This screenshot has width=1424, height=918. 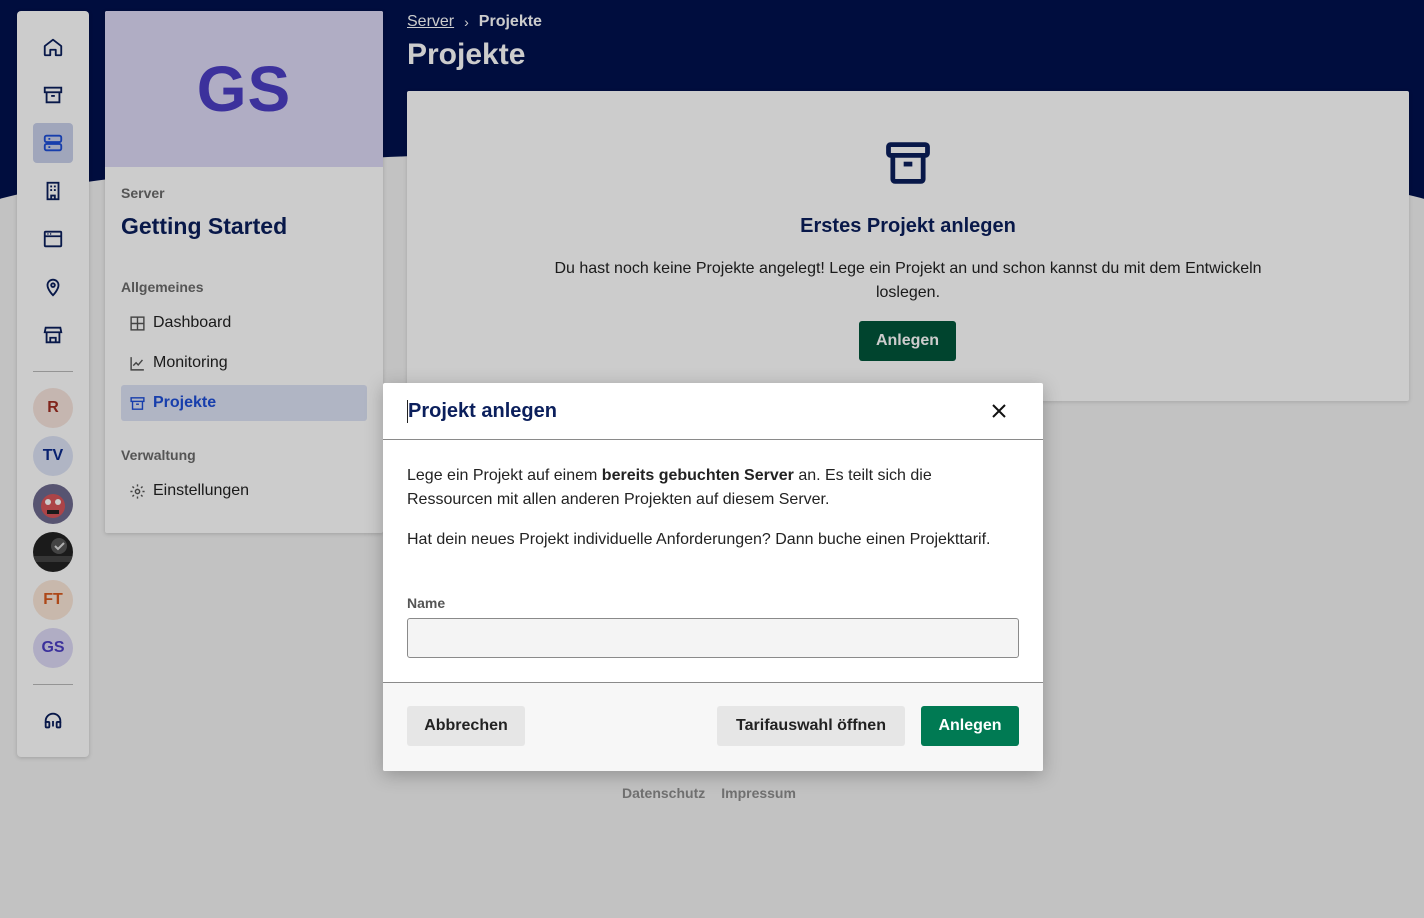 I want to click on cancel-button: Abbrechen, so click(x=466, y=726).